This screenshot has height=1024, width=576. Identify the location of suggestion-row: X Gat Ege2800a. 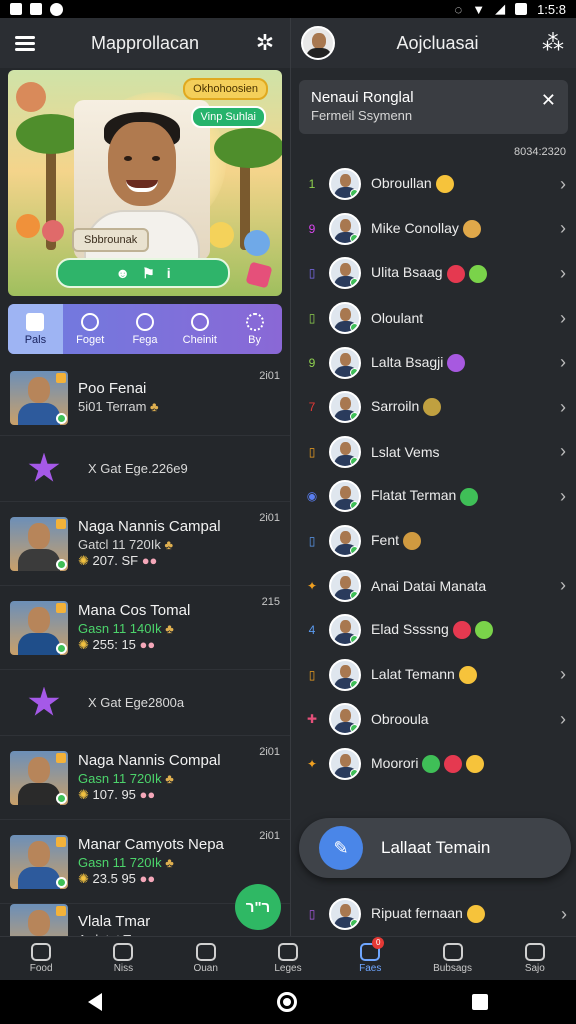
(145, 703).